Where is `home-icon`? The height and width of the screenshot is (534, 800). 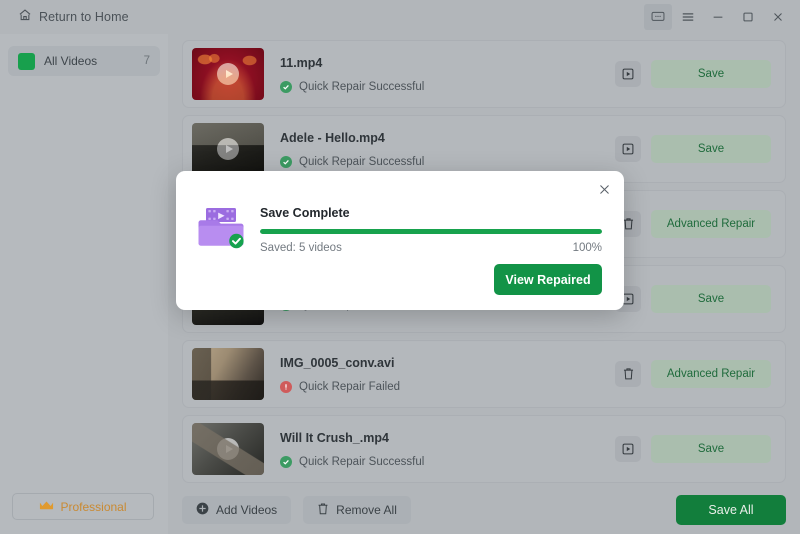 home-icon is located at coordinates (25, 17).